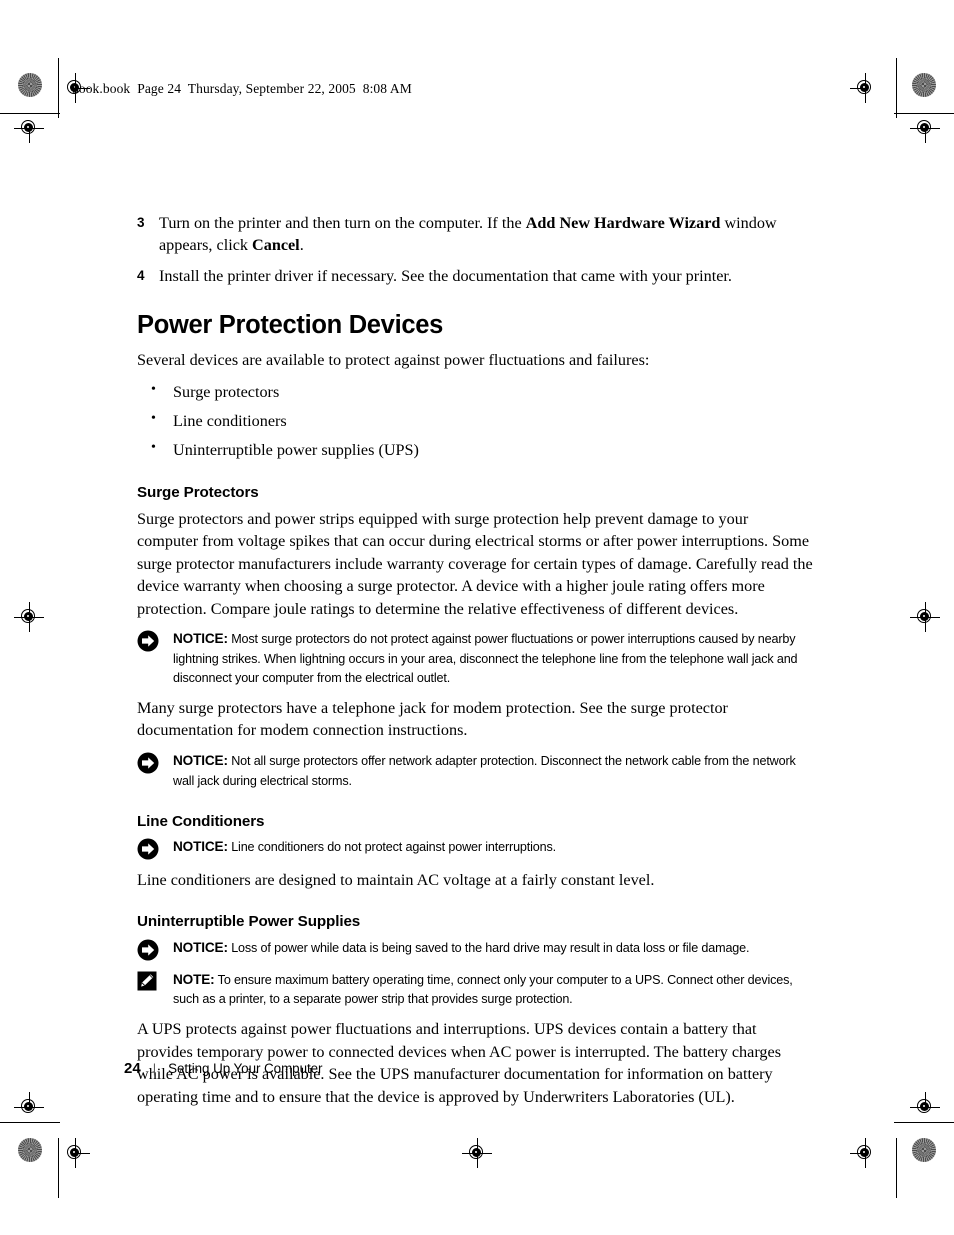 The image size is (954, 1235). I want to click on note-pencil-icon, so click(155, 980).